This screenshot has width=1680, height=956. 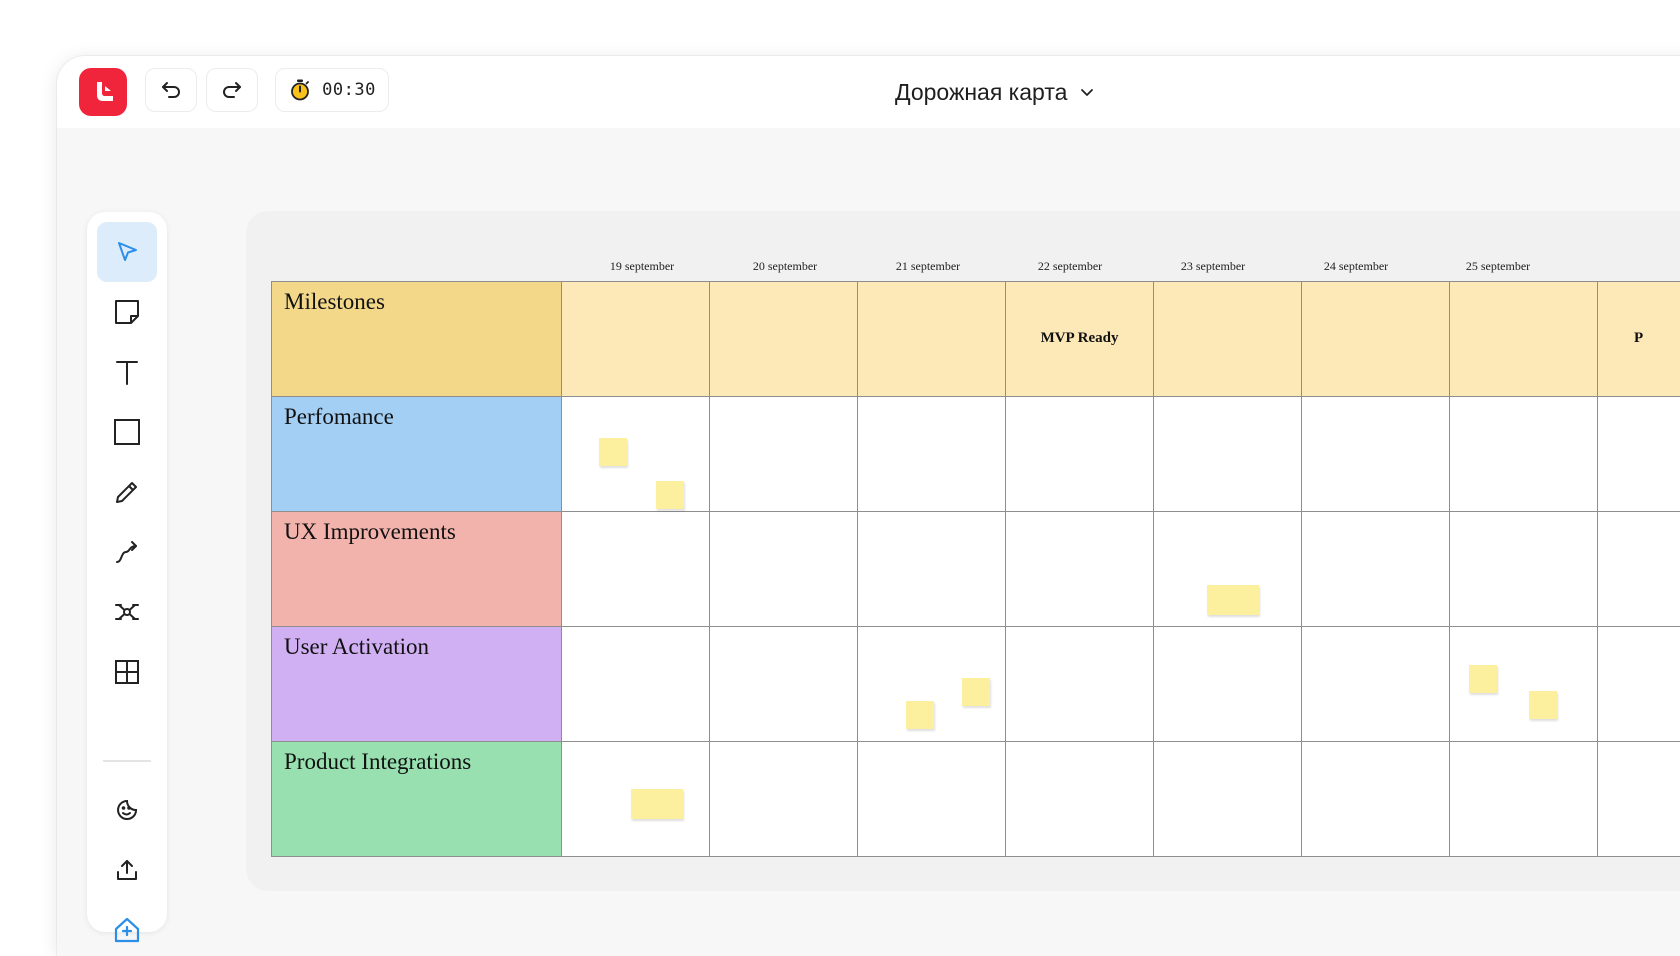 I want to click on table-cell: MVP Ready, so click(x=1080, y=339).